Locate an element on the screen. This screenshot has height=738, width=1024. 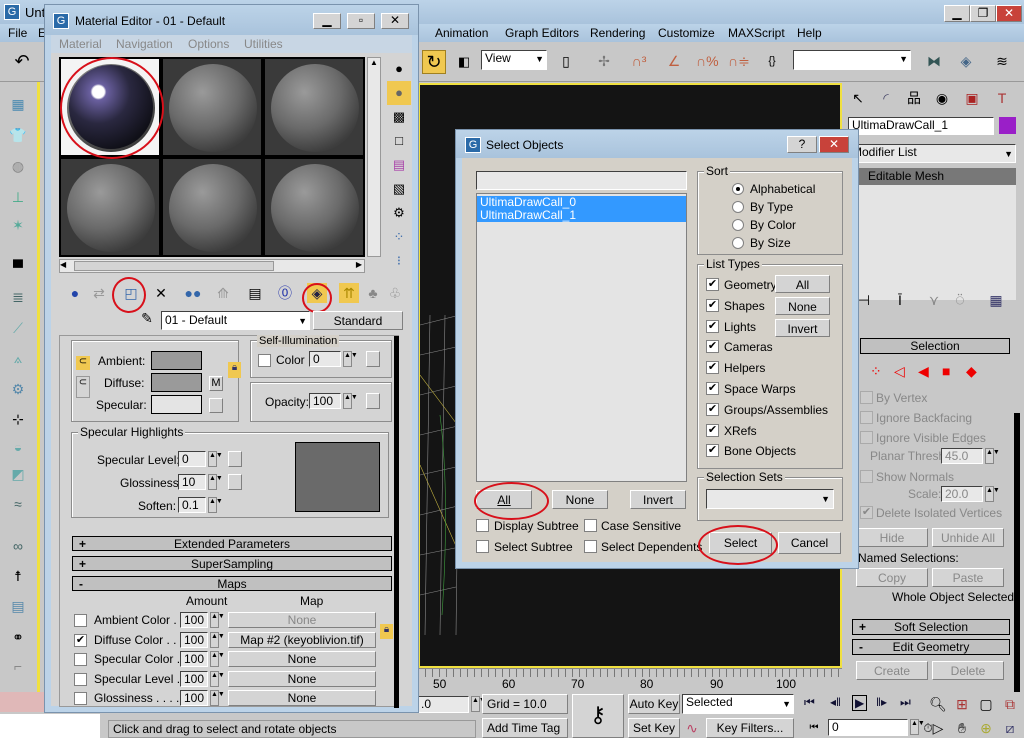
hinge-icon: ⟑ is located at coordinates (18, 358).